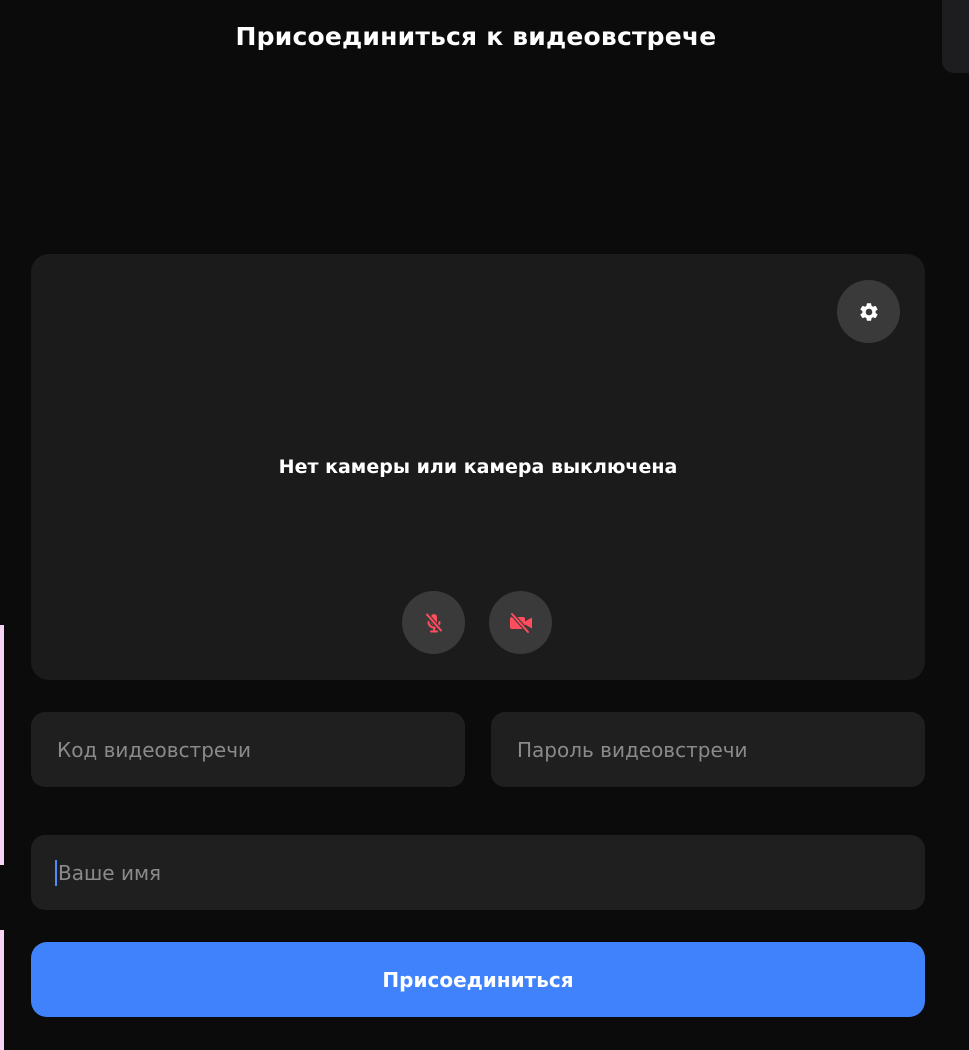  I want to click on camera-off-icon, so click(520, 622).